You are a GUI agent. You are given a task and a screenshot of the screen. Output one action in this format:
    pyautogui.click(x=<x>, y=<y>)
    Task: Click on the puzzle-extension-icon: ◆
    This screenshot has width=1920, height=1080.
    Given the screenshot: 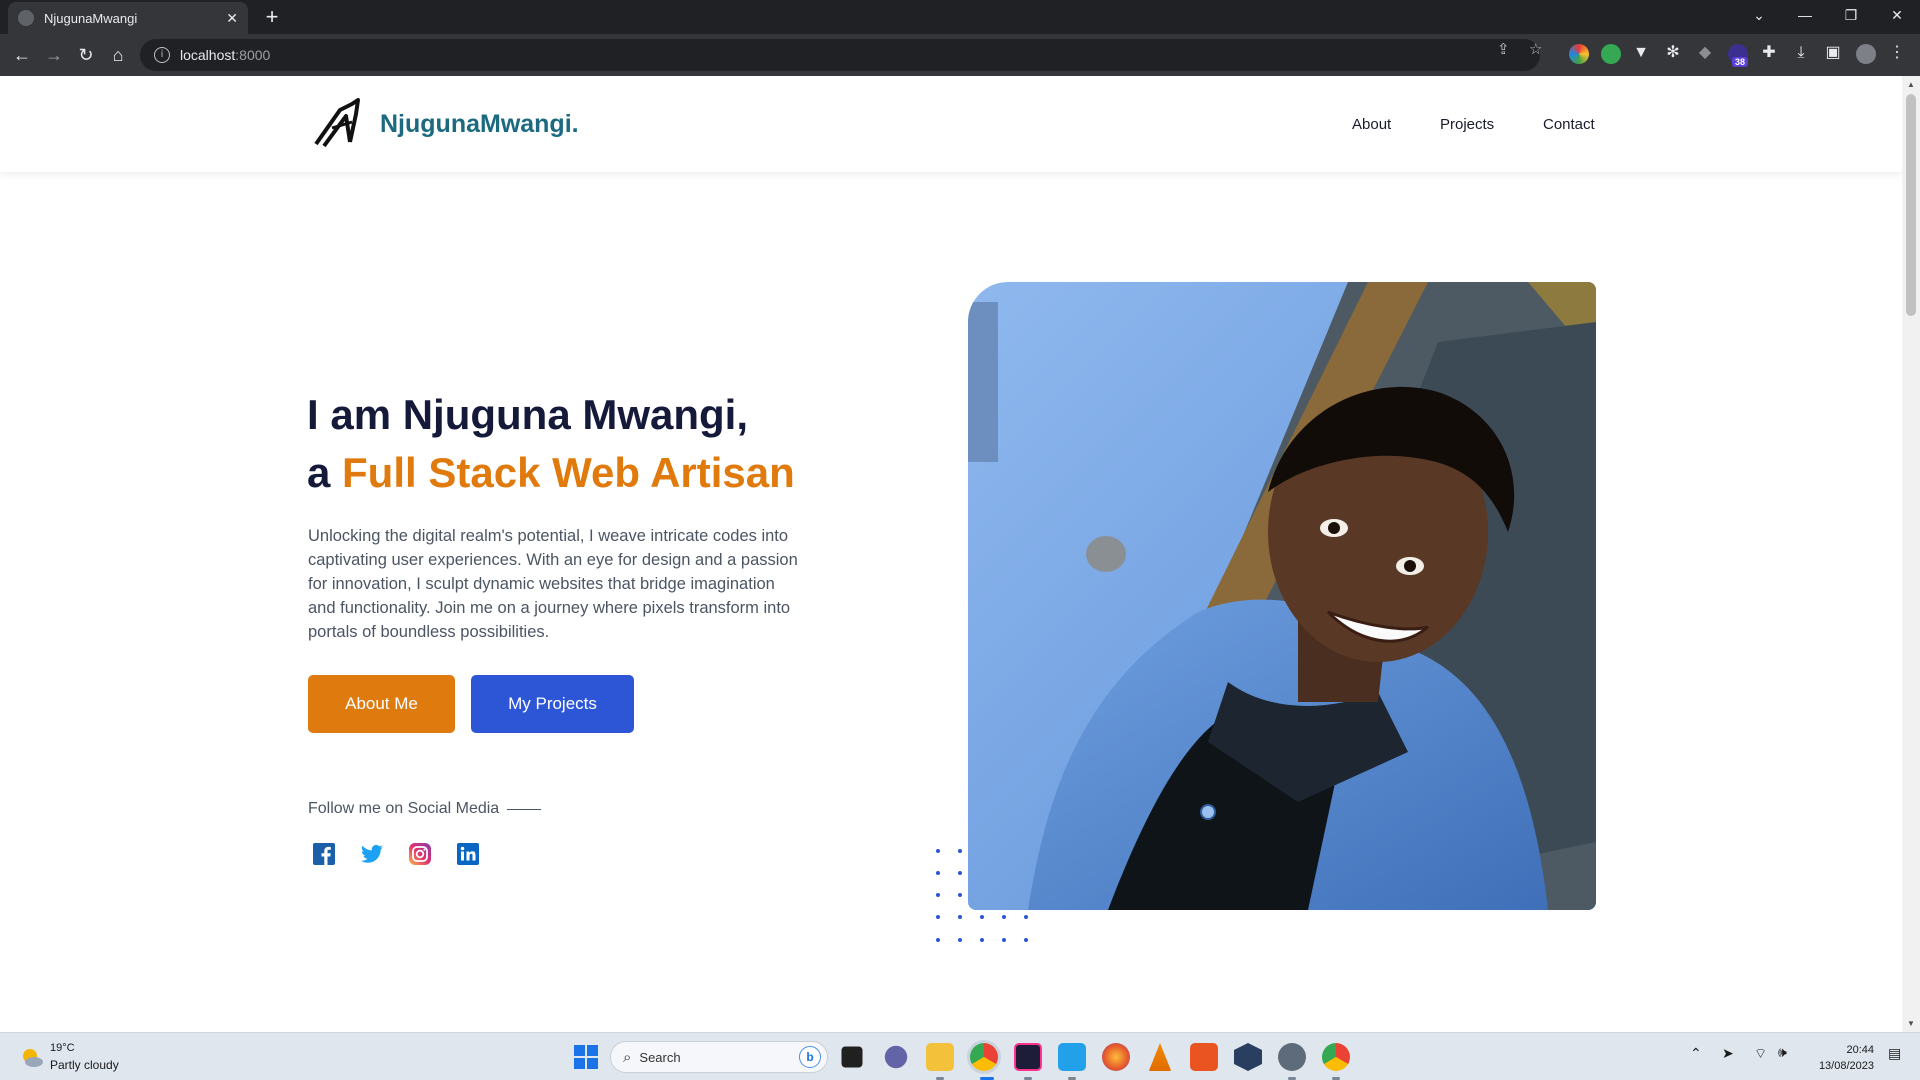 What is the action you would take?
    pyautogui.click(x=1705, y=53)
    